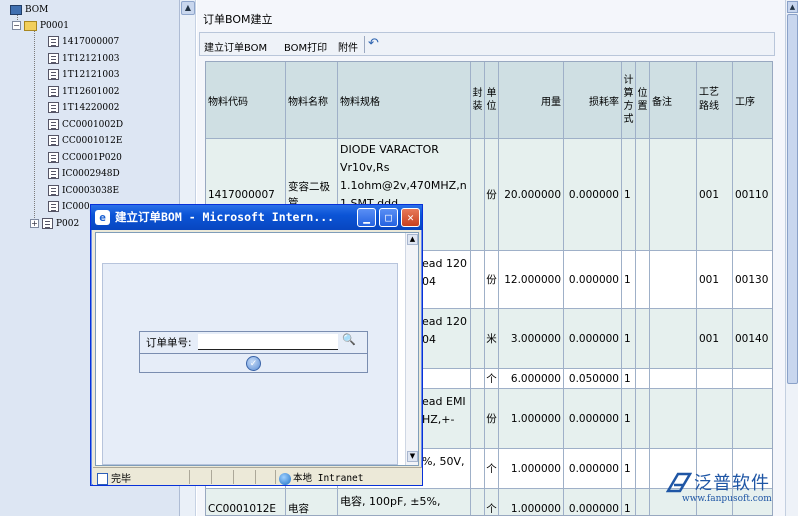  What do you see at coordinates (285, 478) in the screenshot?
I see `globe-icon` at bounding box center [285, 478].